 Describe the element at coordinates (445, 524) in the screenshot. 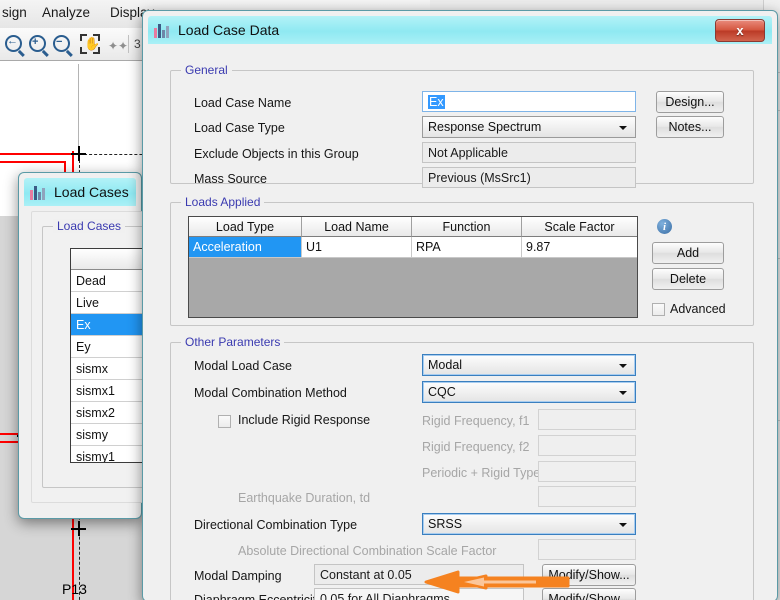

I see `directional-combination-type-value: SRSS` at that location.